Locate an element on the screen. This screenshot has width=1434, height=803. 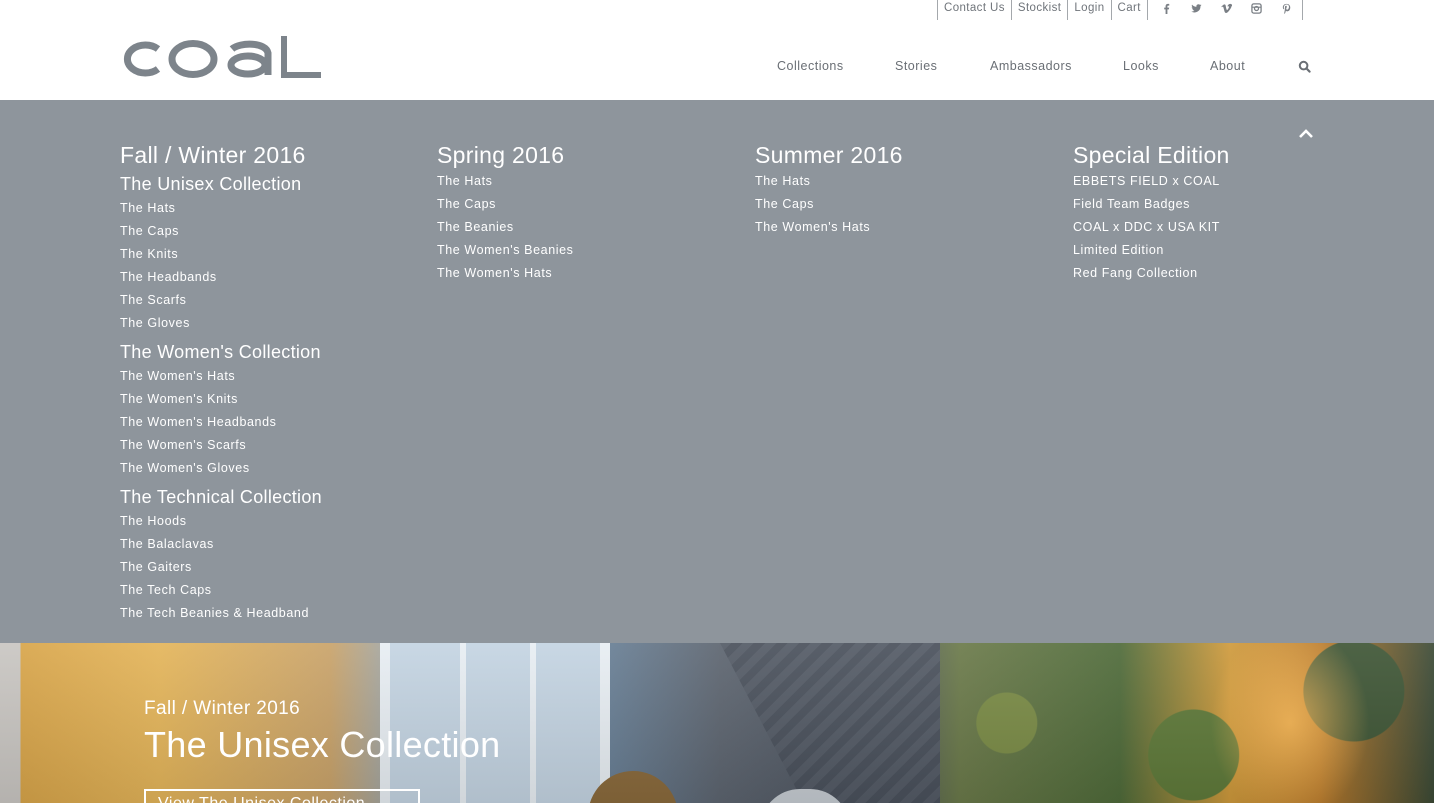
list-item: The Women's Scarfs is located at coordinates (270, 447).